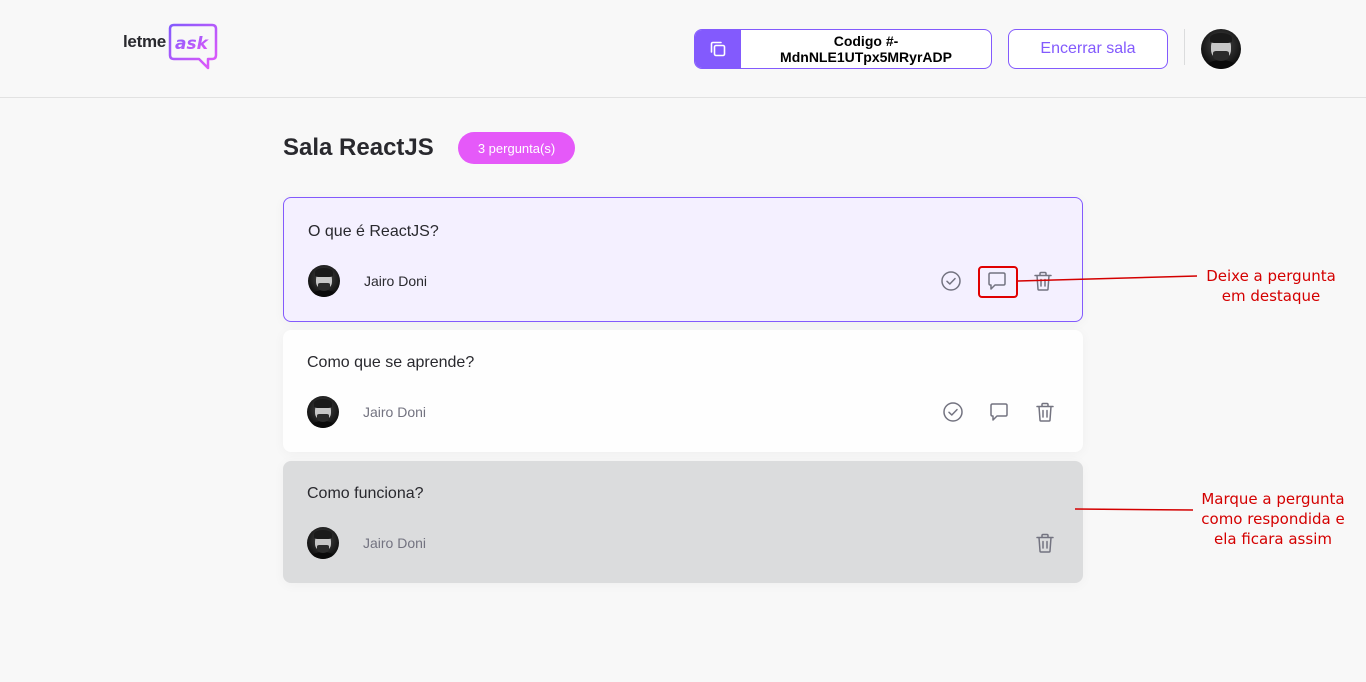 The image size is (1366, 682). What do you see at coordinates (1221, 49) in the screenshot?
I see `user-avatar` at bounding box center [1221, 49].